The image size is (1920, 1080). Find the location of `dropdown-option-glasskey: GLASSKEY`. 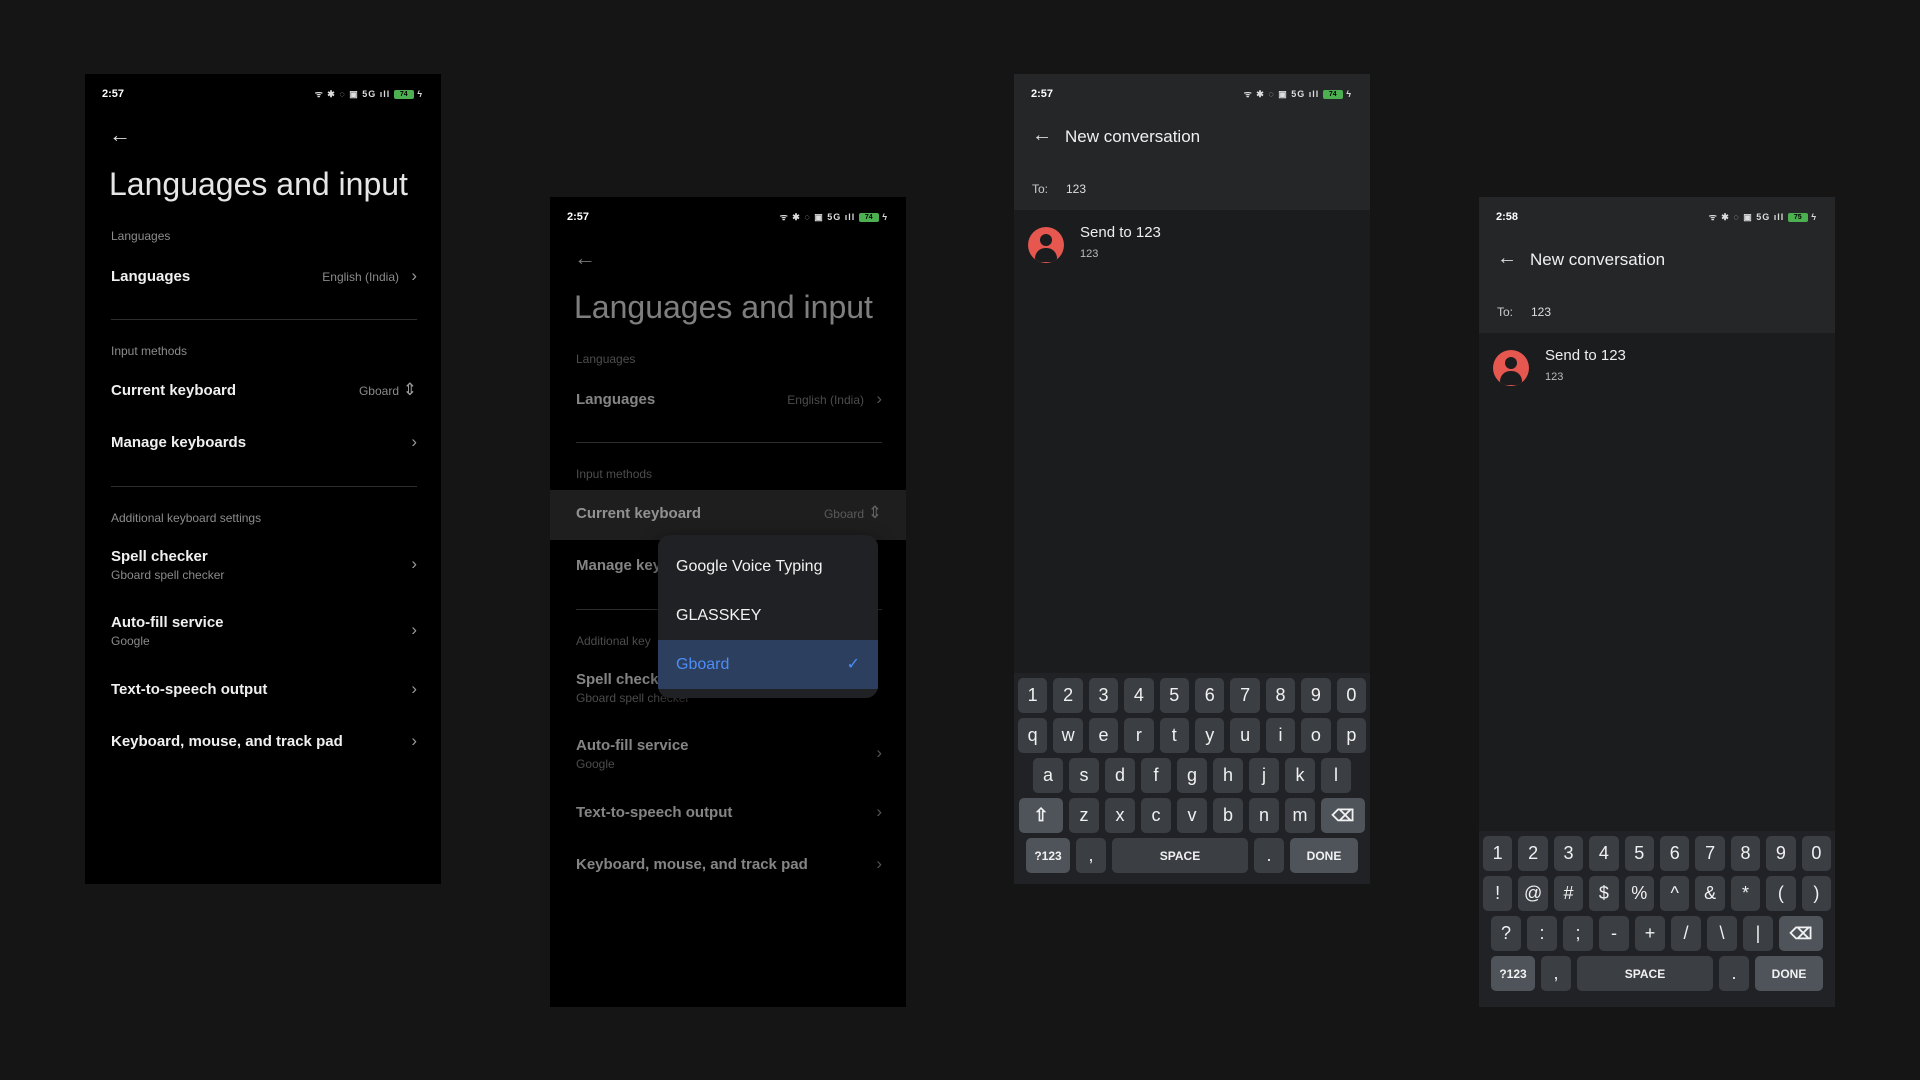

dropdown-option-glasskey: GLASSKEY is located at coordinates (768, 615).